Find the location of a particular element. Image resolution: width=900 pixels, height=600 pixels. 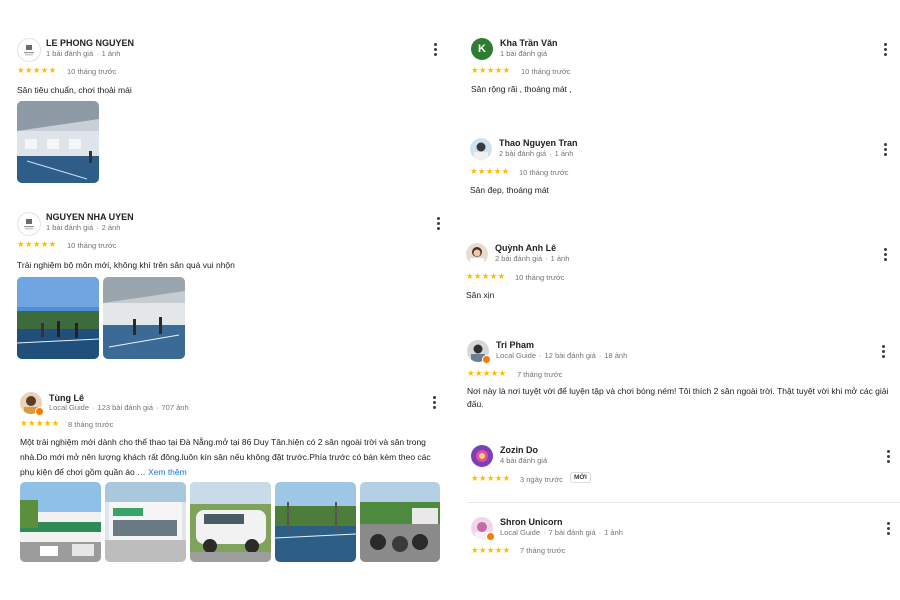

review-count: 7 bài đánh giá is located at coordinates (572, 532).